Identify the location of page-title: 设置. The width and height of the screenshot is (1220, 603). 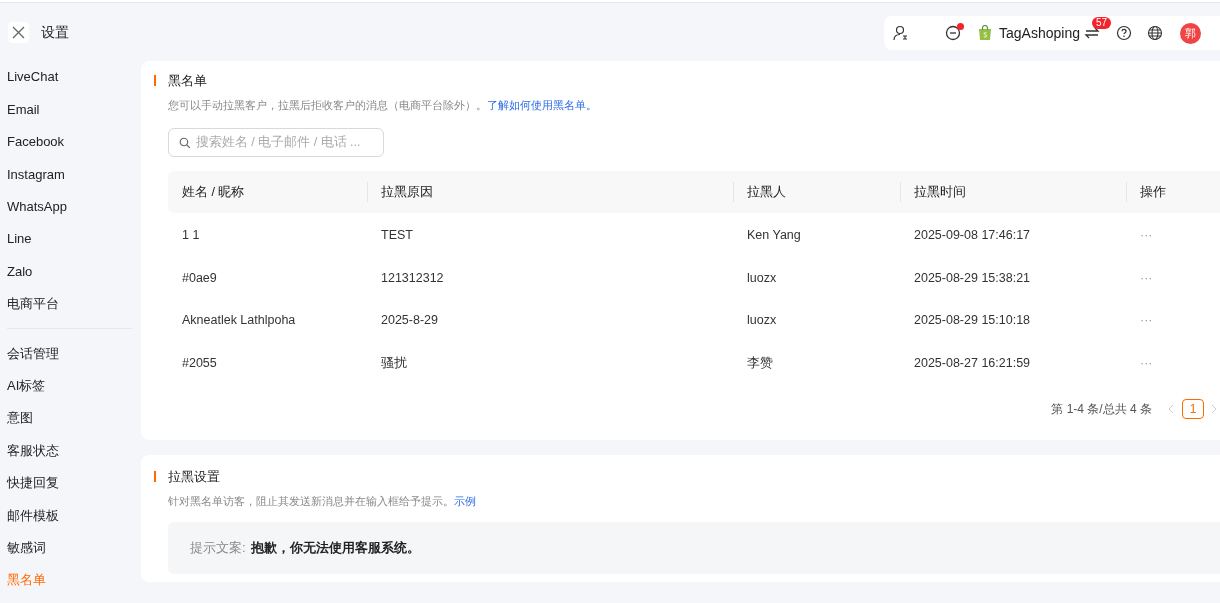
(55, 32).